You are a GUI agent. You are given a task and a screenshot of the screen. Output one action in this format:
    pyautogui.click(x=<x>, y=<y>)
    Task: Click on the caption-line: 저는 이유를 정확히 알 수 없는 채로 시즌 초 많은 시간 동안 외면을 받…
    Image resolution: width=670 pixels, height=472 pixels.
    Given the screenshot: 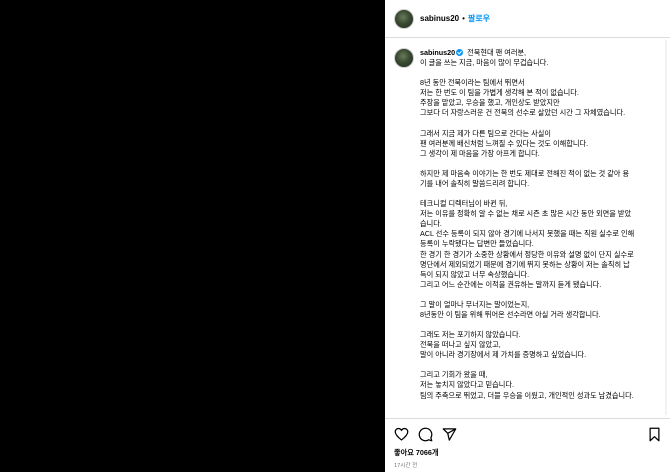 What is the action you would take?
    pyautogui.click(x=526, y=214)
    